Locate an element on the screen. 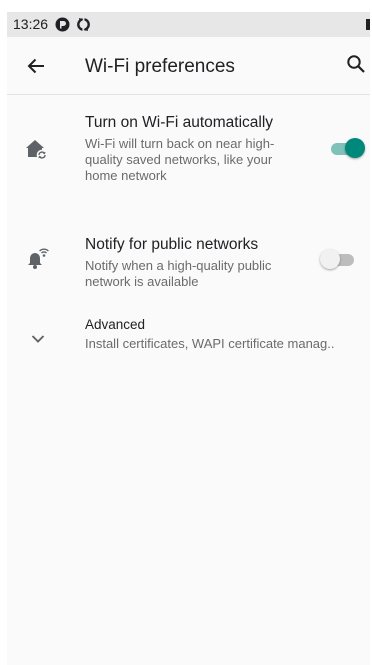  pref-title: Notify for public networks is located at coordinates (172, 244).